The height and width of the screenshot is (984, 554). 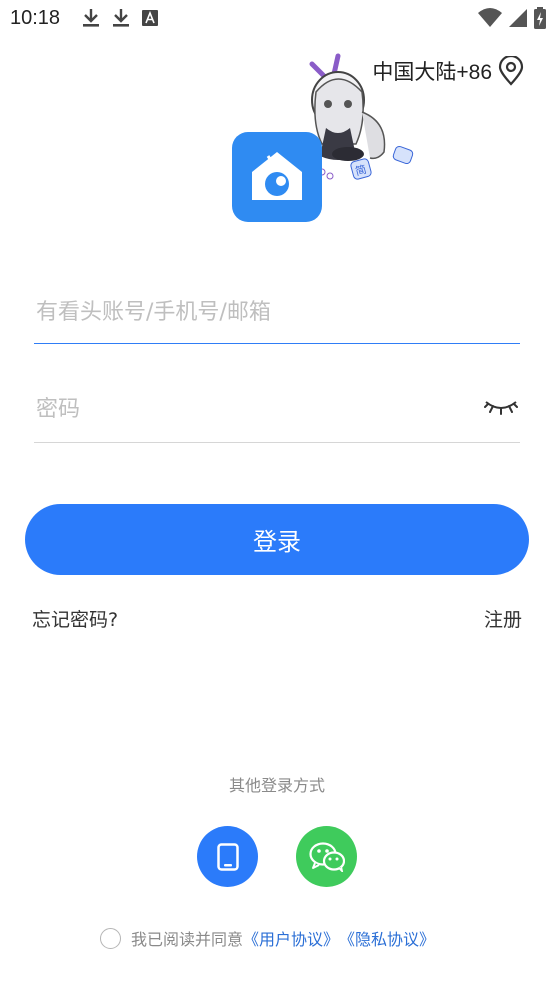 What do you see at coordinates (518, 18) in the screenshot?
I see `signal-icon` at bounding box center [518, 18].